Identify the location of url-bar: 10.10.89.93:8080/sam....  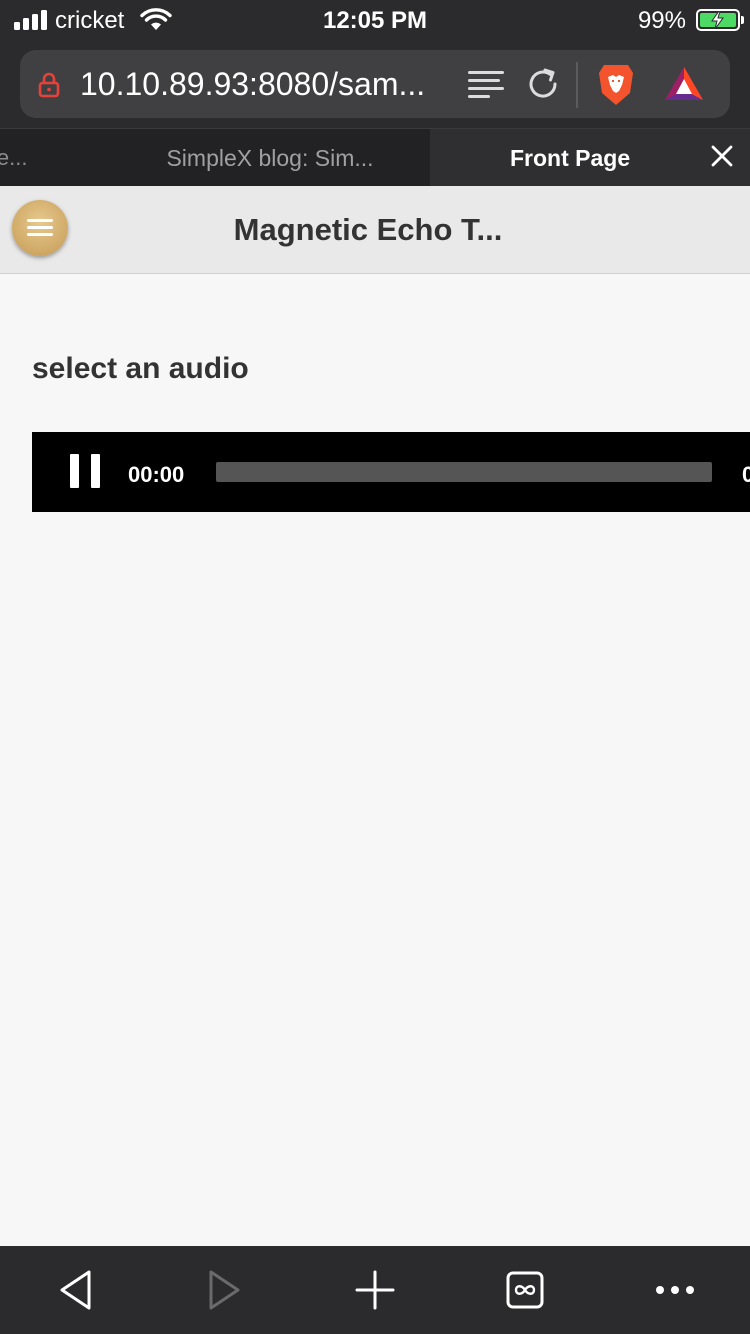
(375, 84).